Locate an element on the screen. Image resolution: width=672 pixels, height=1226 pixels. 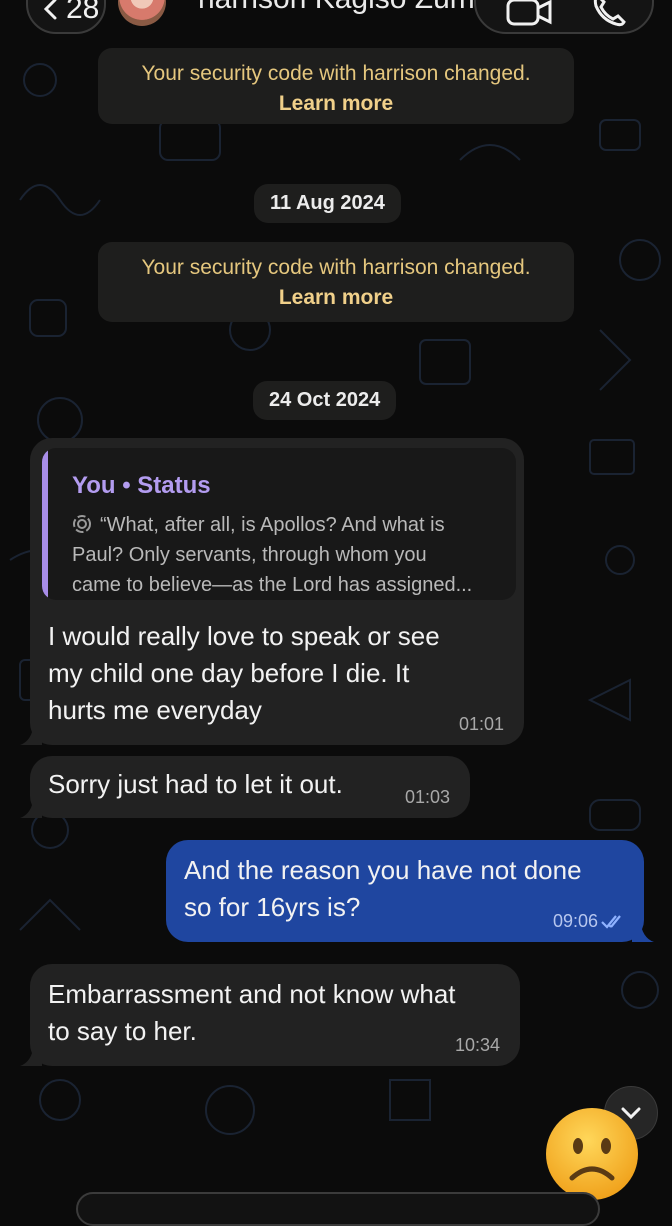
chat-header: 28 harrison Kagiso Zuma is located at coordinates (336, 20).